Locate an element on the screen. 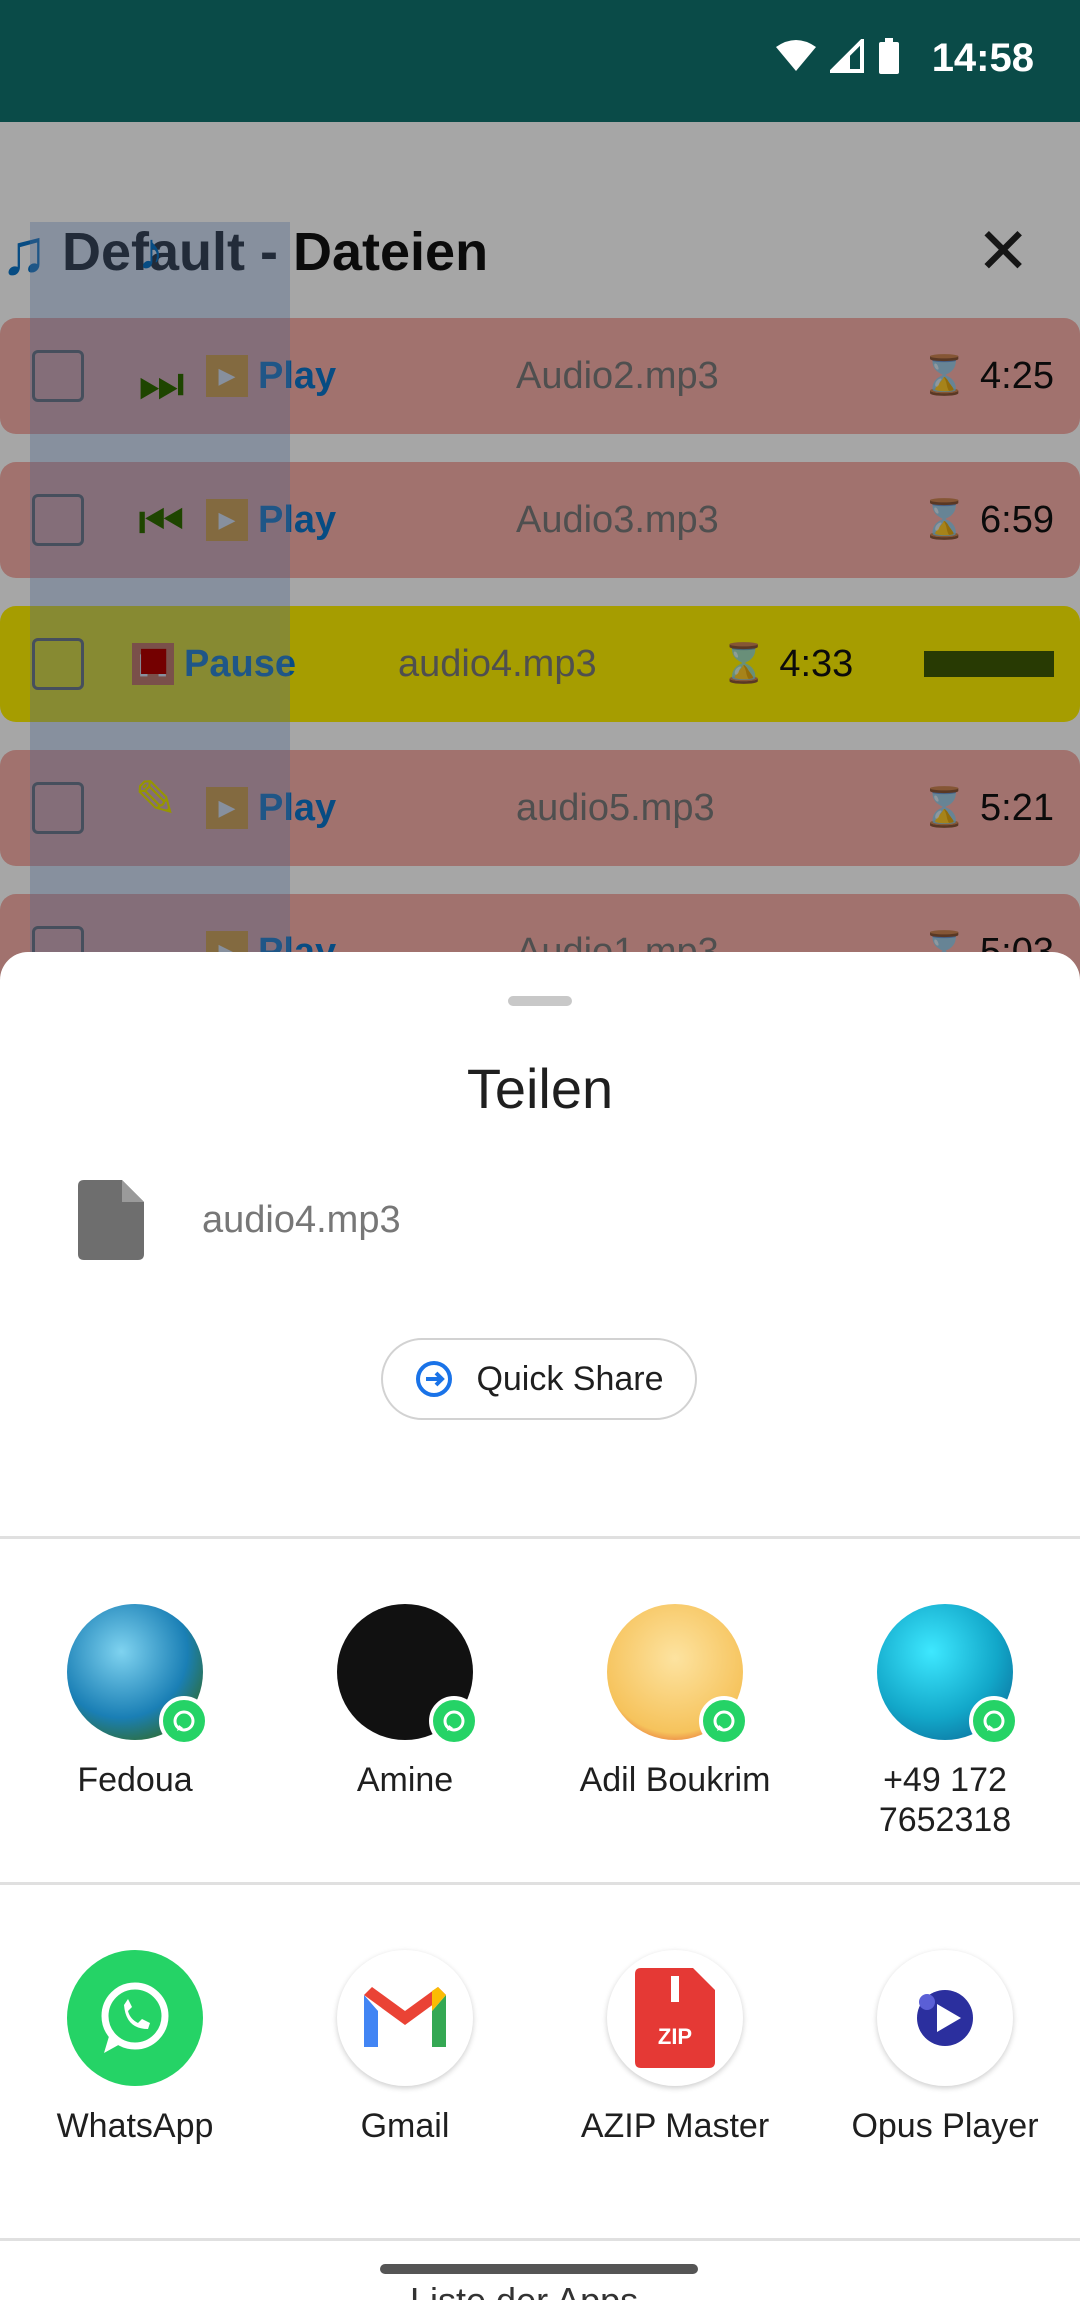 The image size is (1080, 2300). signal-icon is located at coordinates (847, 56).